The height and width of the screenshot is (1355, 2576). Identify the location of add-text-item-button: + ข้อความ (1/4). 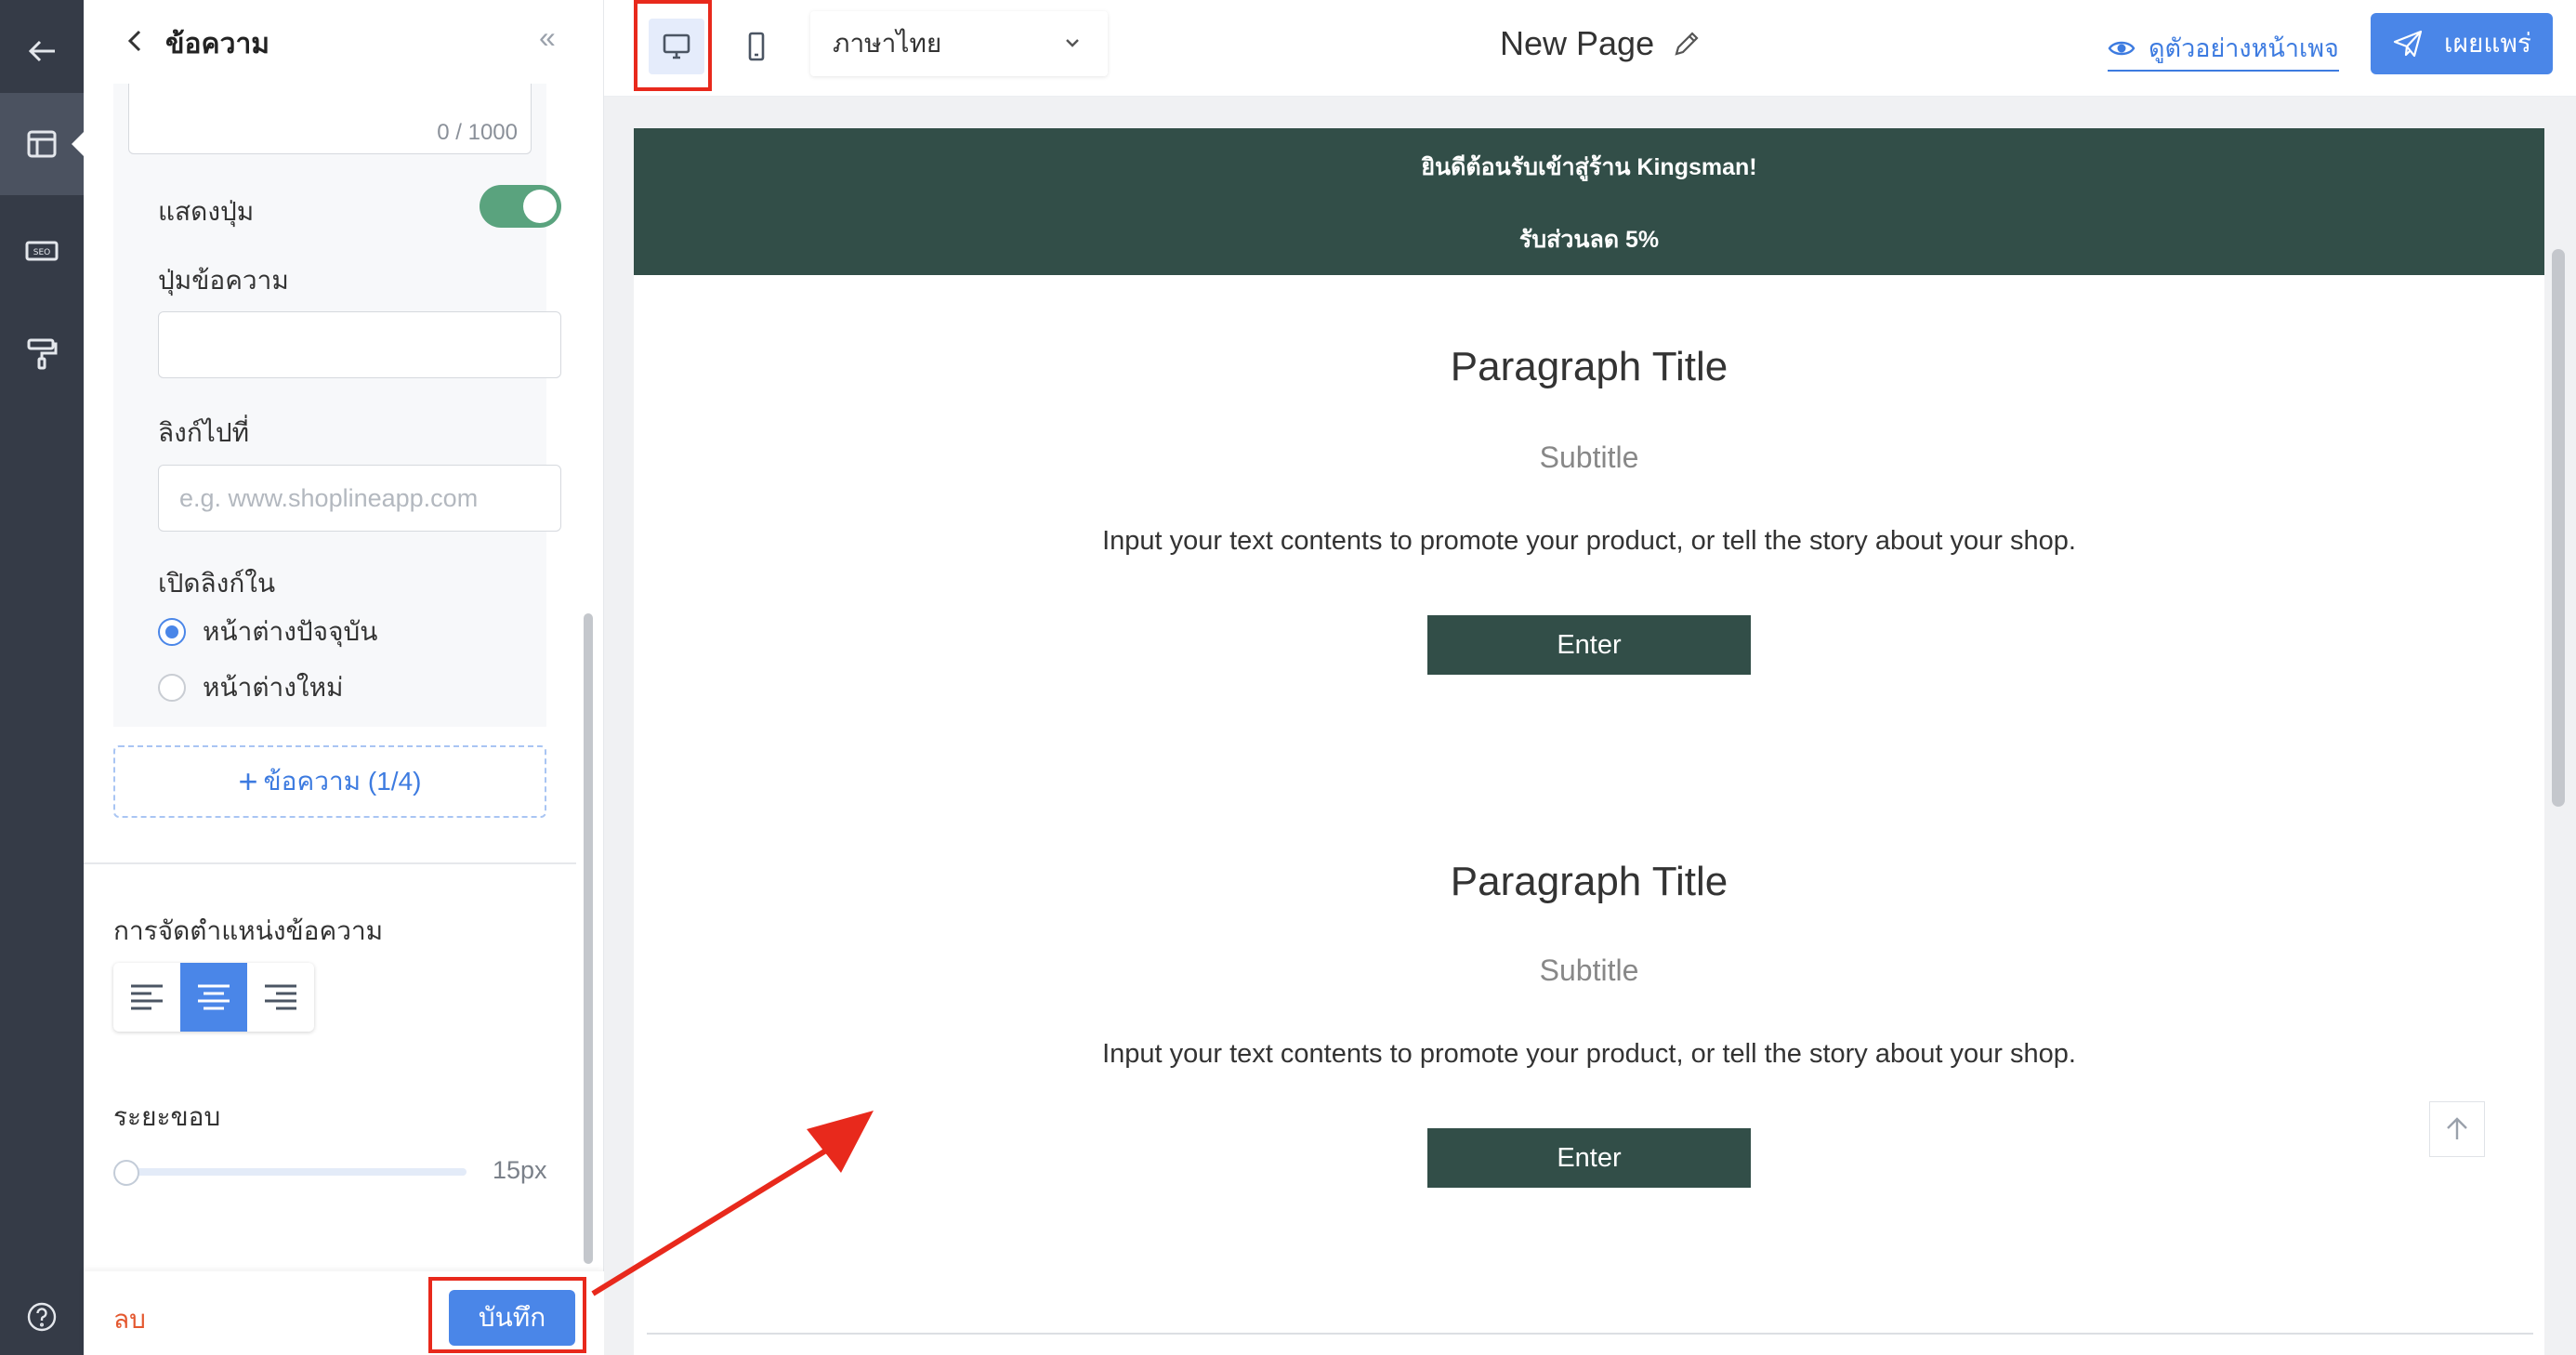
(329, 781).